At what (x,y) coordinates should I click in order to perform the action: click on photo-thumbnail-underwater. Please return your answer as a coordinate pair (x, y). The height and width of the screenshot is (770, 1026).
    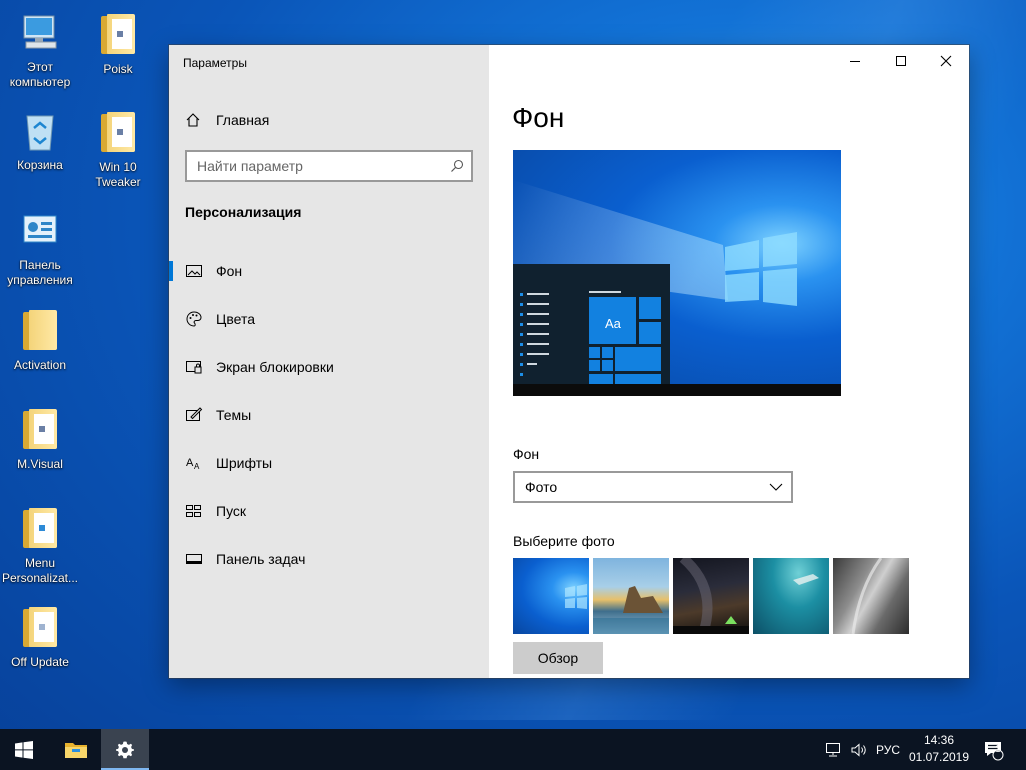
    Looking at the image, I should click on (791, 596).